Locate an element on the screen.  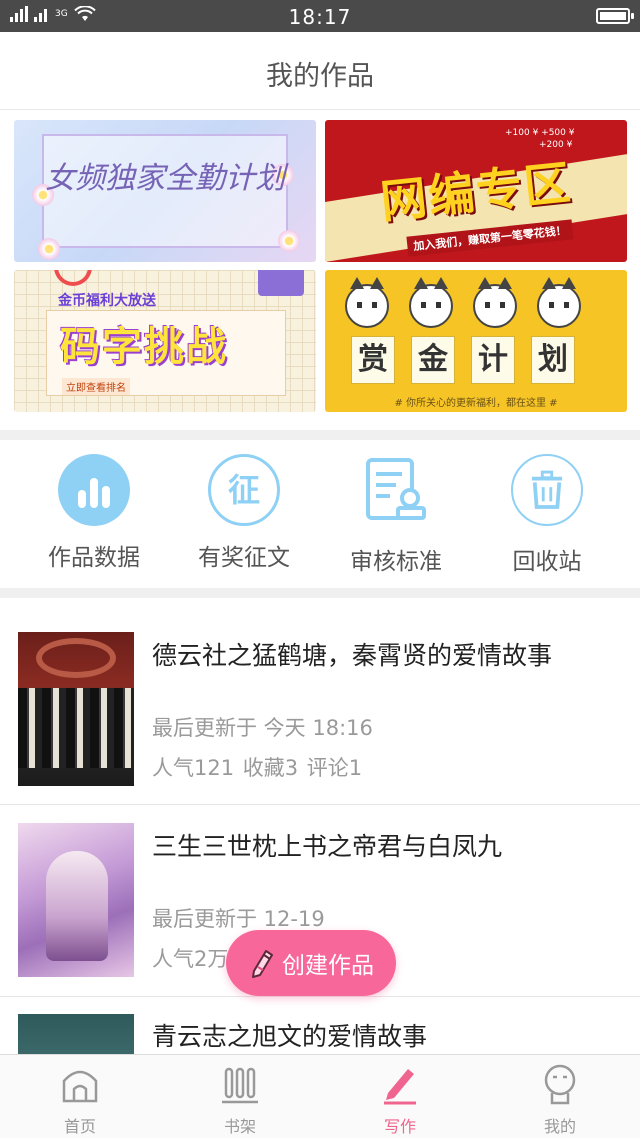
banner-head: 金币福利大放送 is located at coordinates (107, 301).